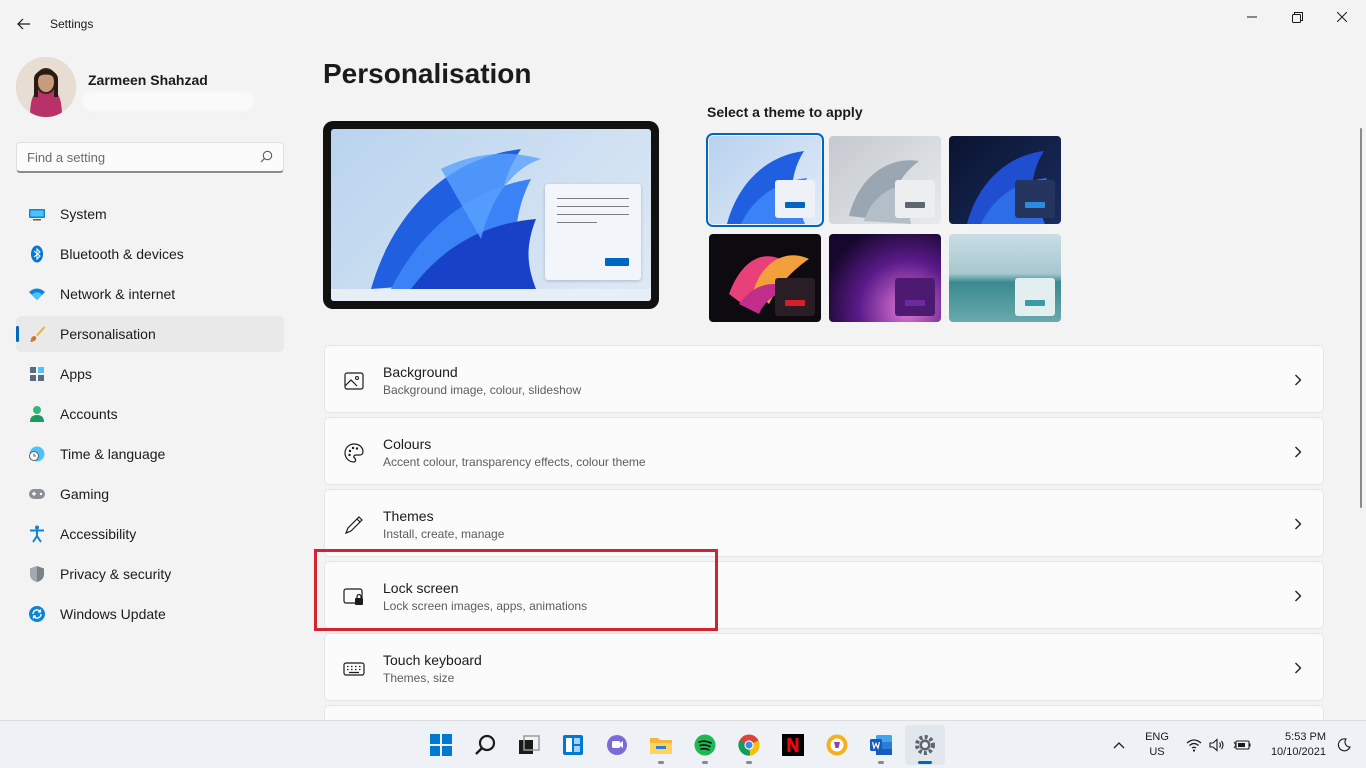 The image size is (1366, 768). I want to click on image-icon, so click(354, 381).